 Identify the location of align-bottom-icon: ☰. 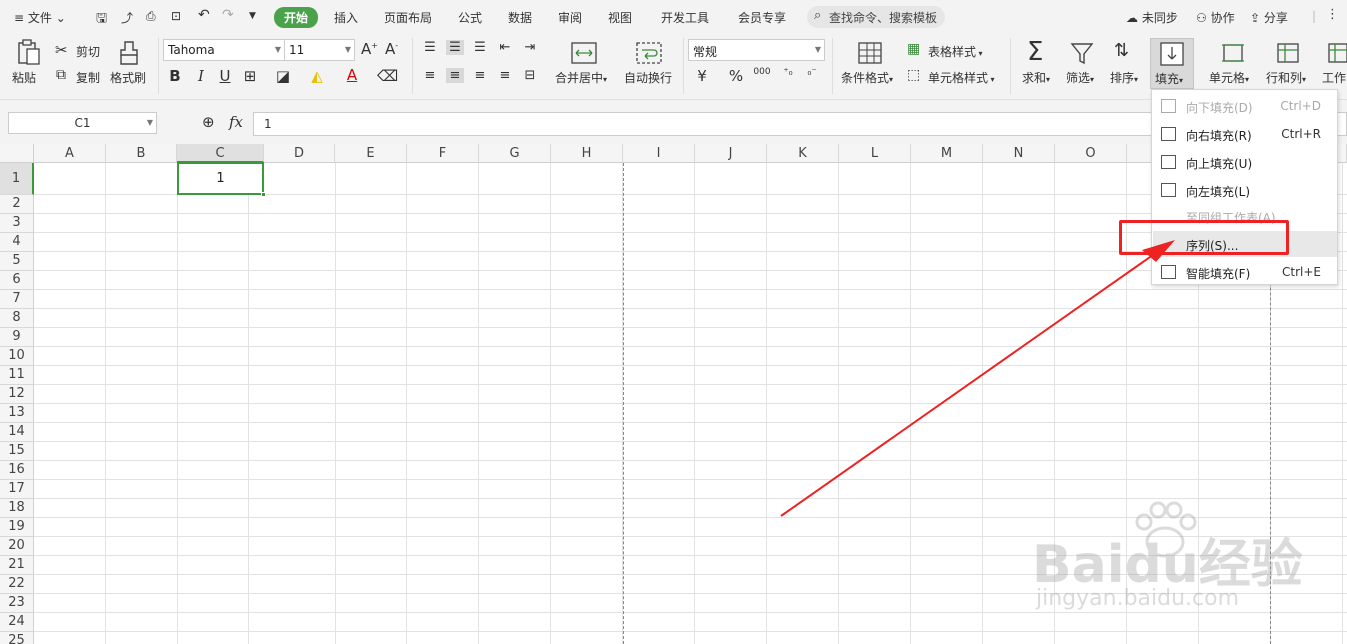
(480, 47).